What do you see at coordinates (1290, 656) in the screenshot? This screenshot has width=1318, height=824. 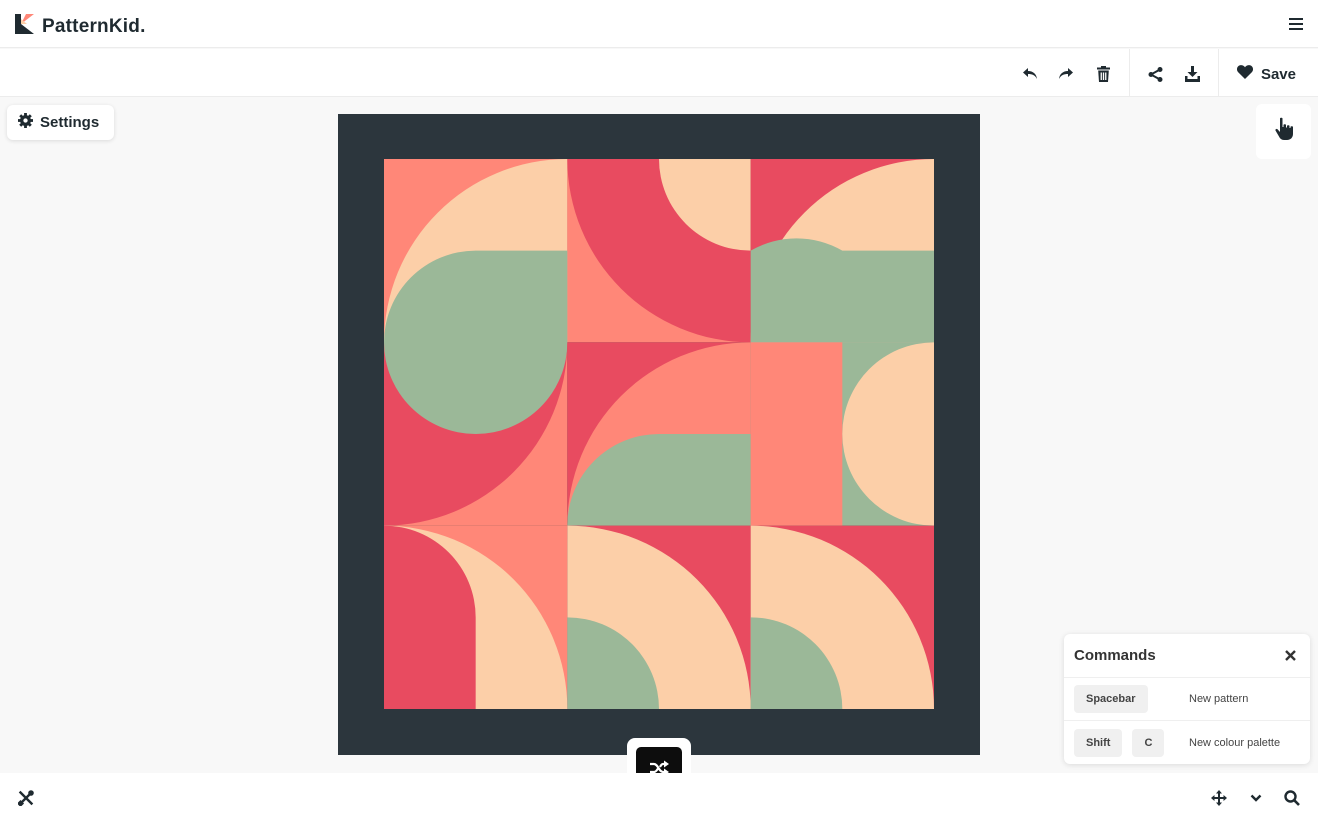 I see `close-icon` at bounding box center [1290, 656].